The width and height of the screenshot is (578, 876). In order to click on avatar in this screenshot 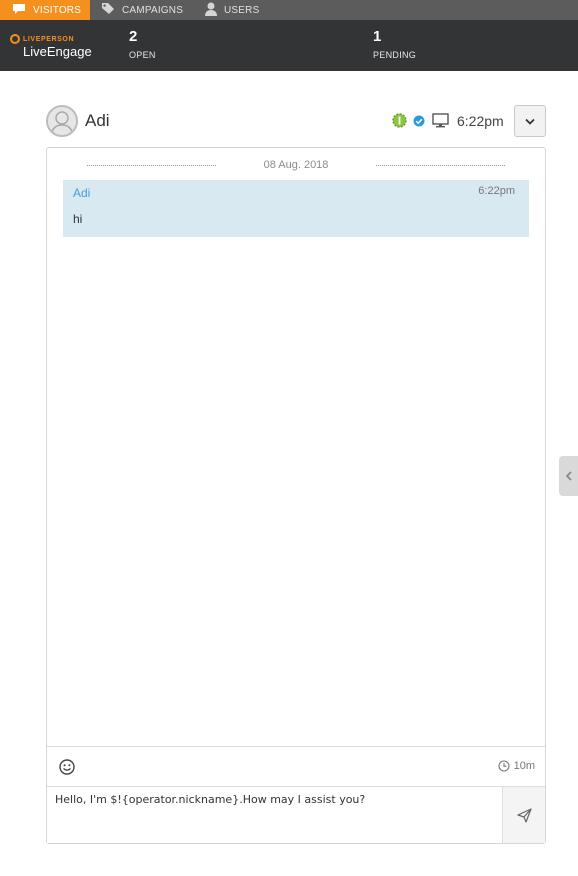, I will do `click(62, 121)`.